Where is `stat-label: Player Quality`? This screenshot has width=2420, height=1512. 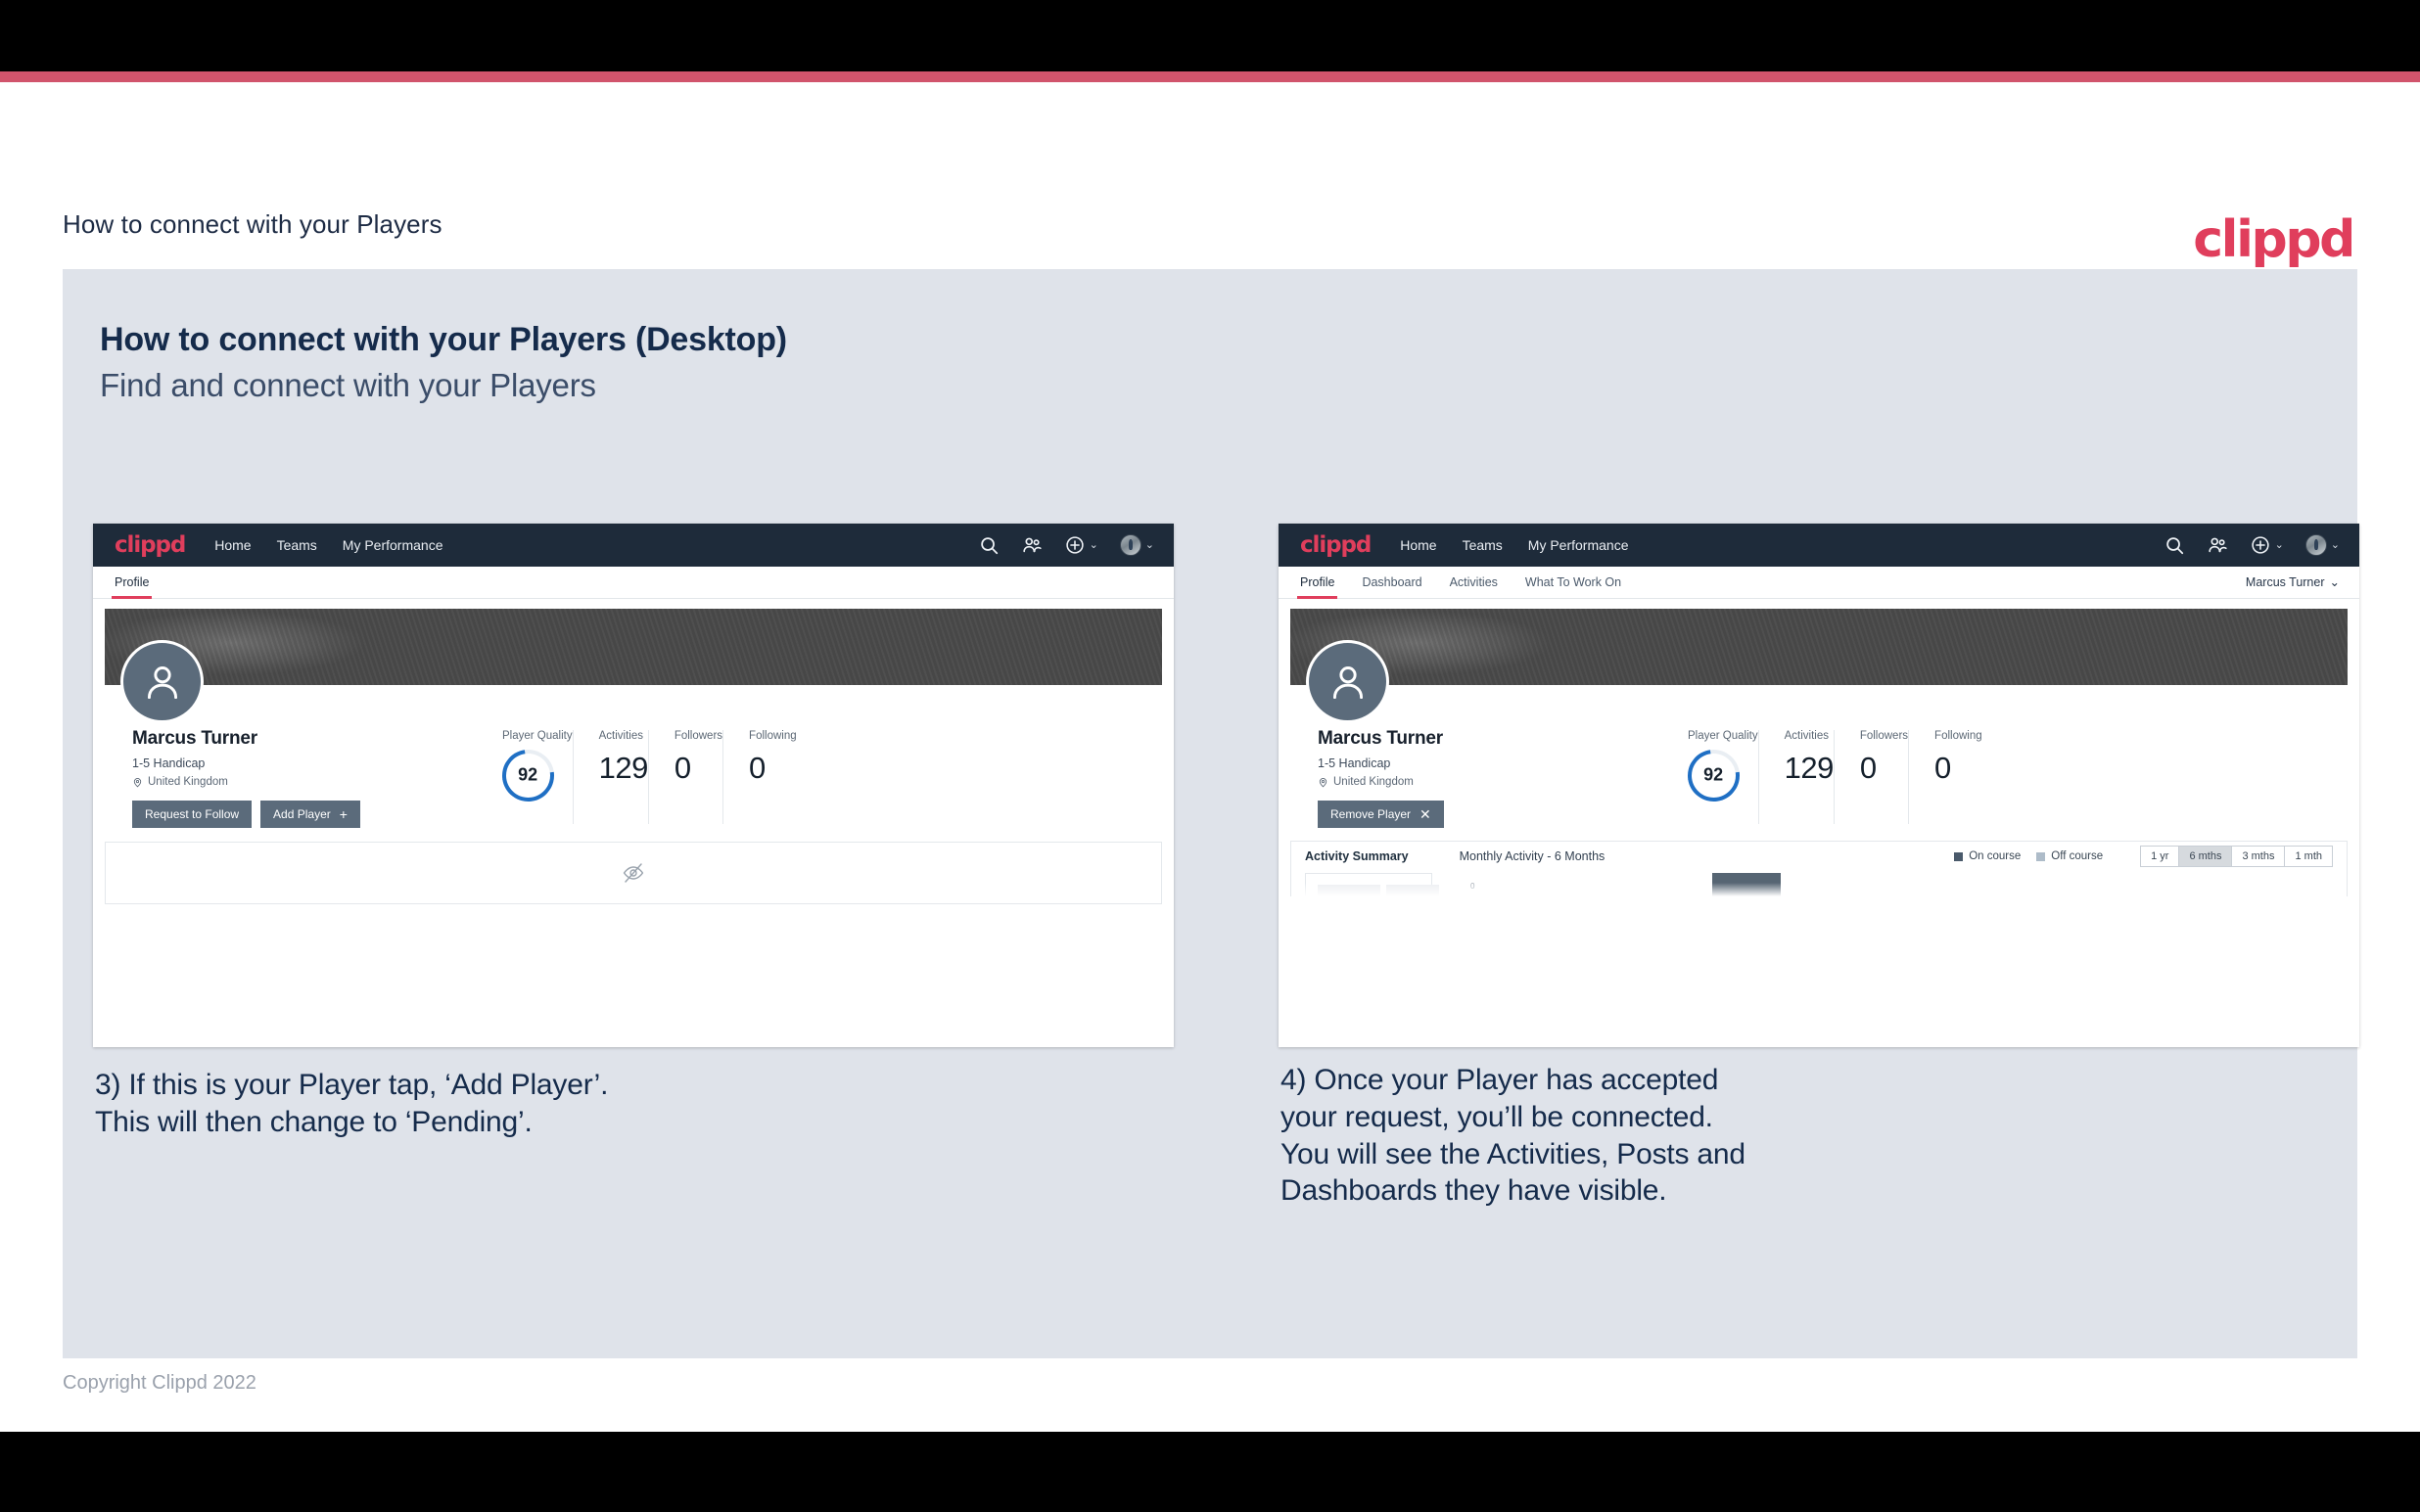 stat-label: Player Quality is located at coordinates (537, 736).